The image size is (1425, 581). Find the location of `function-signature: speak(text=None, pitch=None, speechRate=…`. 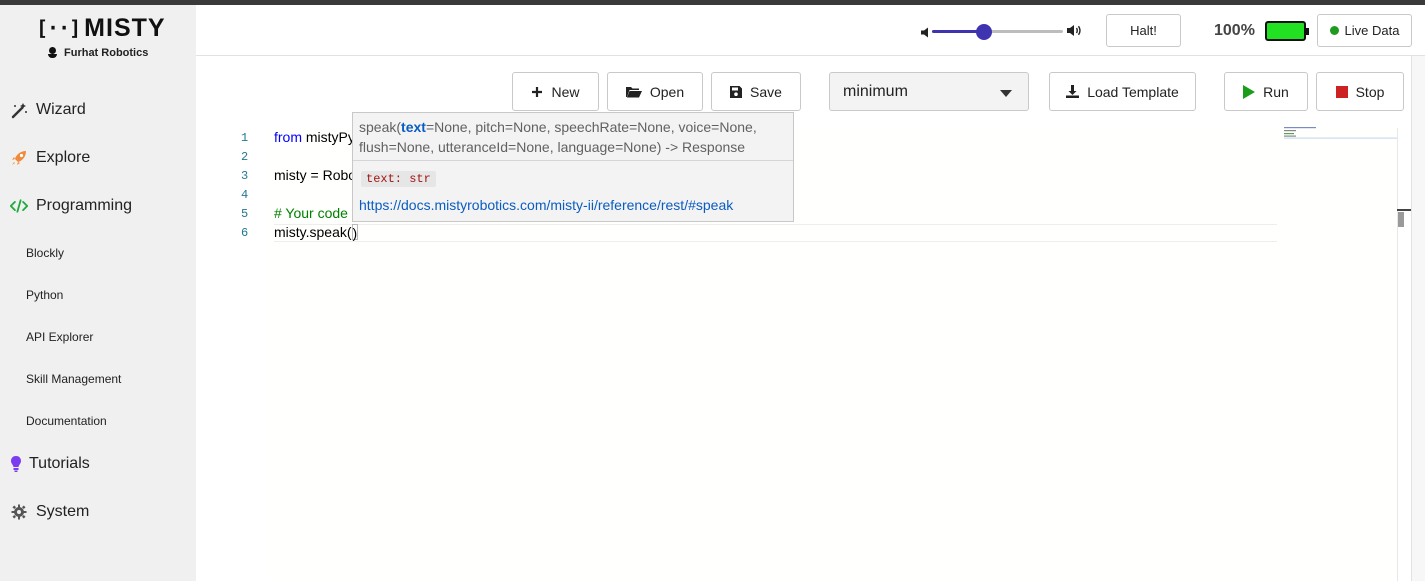

function-signature: speak(text=None, pitch=None, speechRate=… is located at coordinates (573, 137).